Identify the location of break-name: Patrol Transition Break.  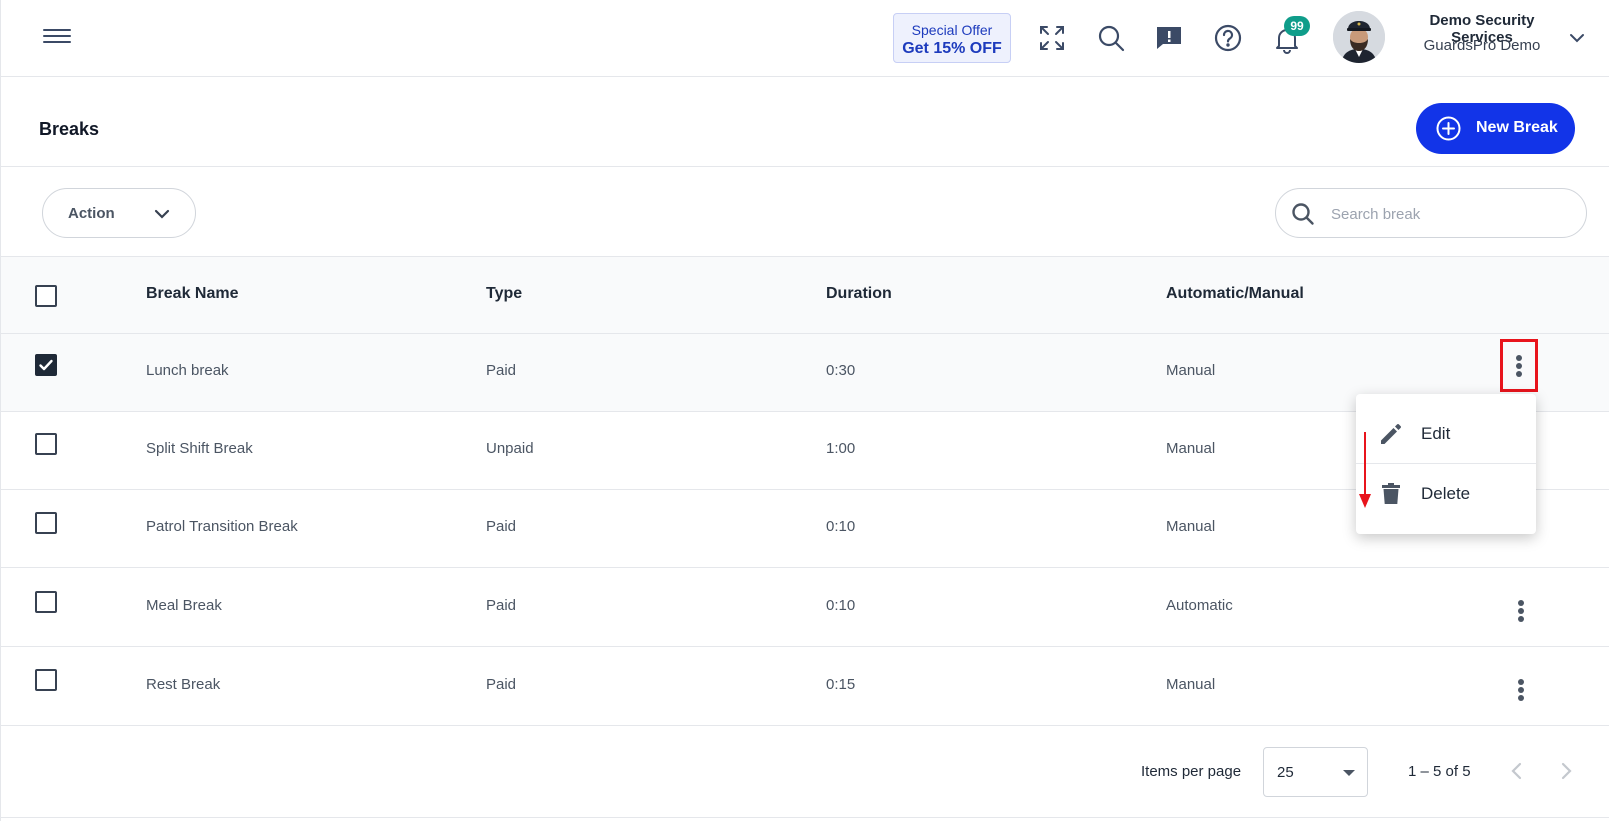
(222, 526).